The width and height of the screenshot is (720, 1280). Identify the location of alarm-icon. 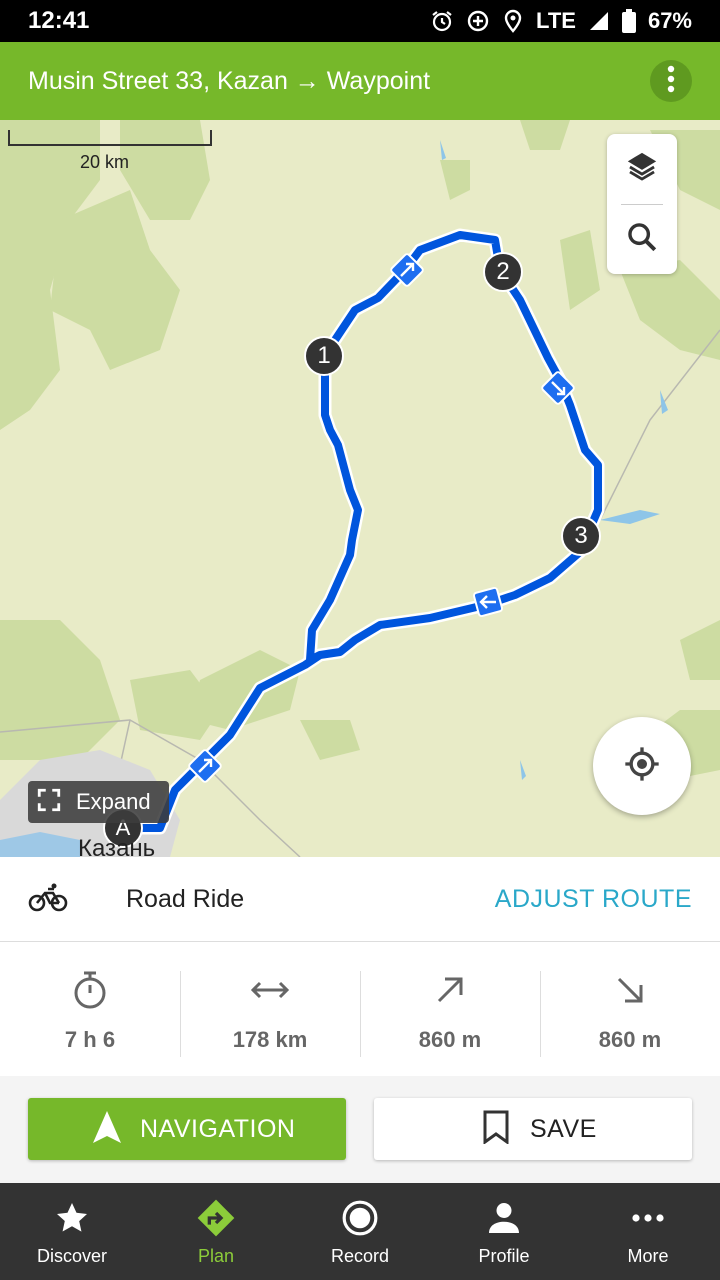
(442, 21).